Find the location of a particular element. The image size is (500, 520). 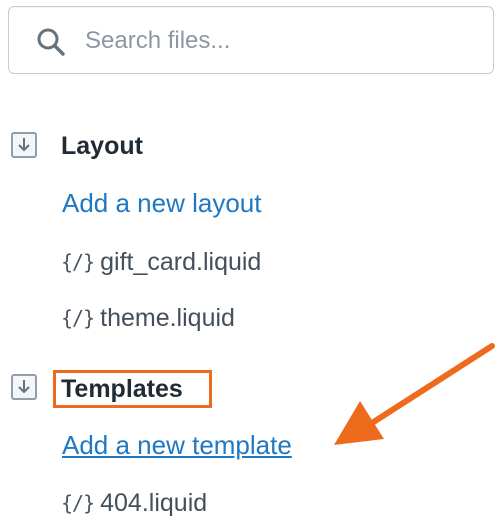

add-new-layout-link: Add a new layout is located at coordinates (161, 203).